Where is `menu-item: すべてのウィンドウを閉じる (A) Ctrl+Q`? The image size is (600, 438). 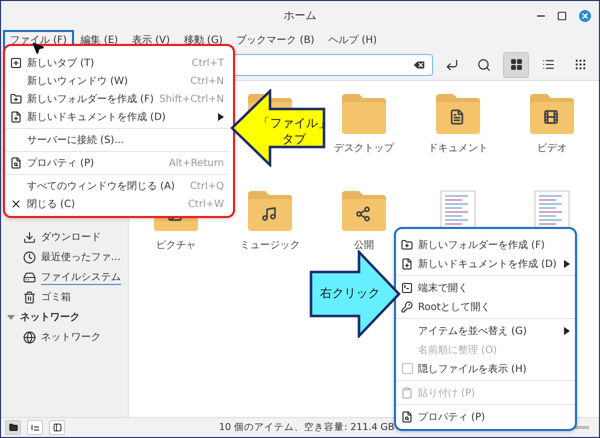
menu-item: すべてのウィンドウを閉じる (A) Ctrl+Q is located at coordinates (117, 186).